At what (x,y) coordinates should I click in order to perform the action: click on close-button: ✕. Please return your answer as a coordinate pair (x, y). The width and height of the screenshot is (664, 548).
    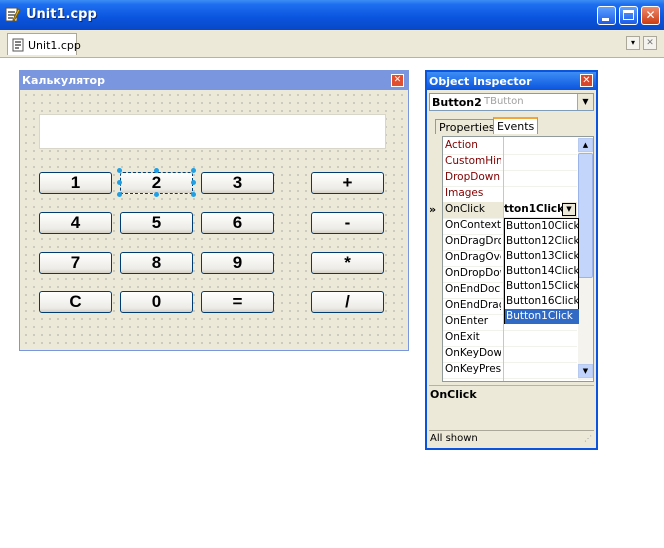
    Looking at the image, I should click on (650, 15).